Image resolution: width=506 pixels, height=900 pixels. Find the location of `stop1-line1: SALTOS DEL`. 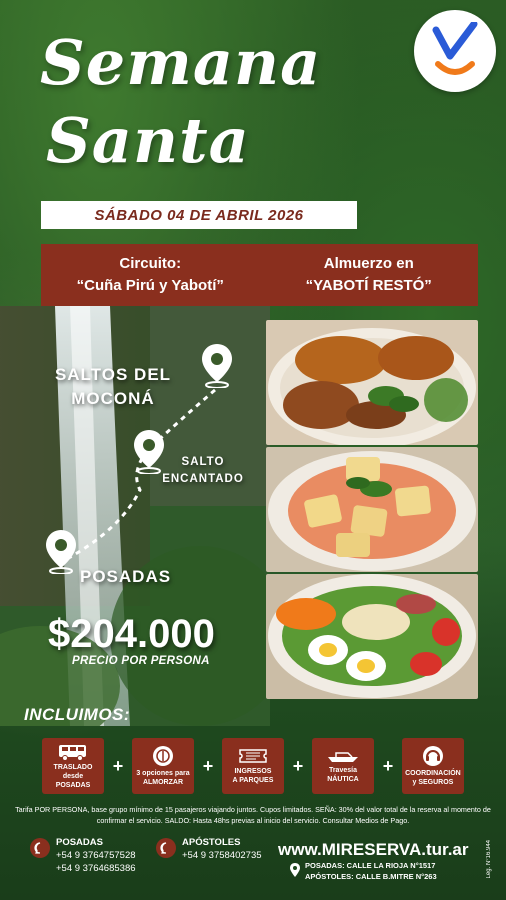

stop1-line1: SALTOS DEL is located at coordinates (113, 374).